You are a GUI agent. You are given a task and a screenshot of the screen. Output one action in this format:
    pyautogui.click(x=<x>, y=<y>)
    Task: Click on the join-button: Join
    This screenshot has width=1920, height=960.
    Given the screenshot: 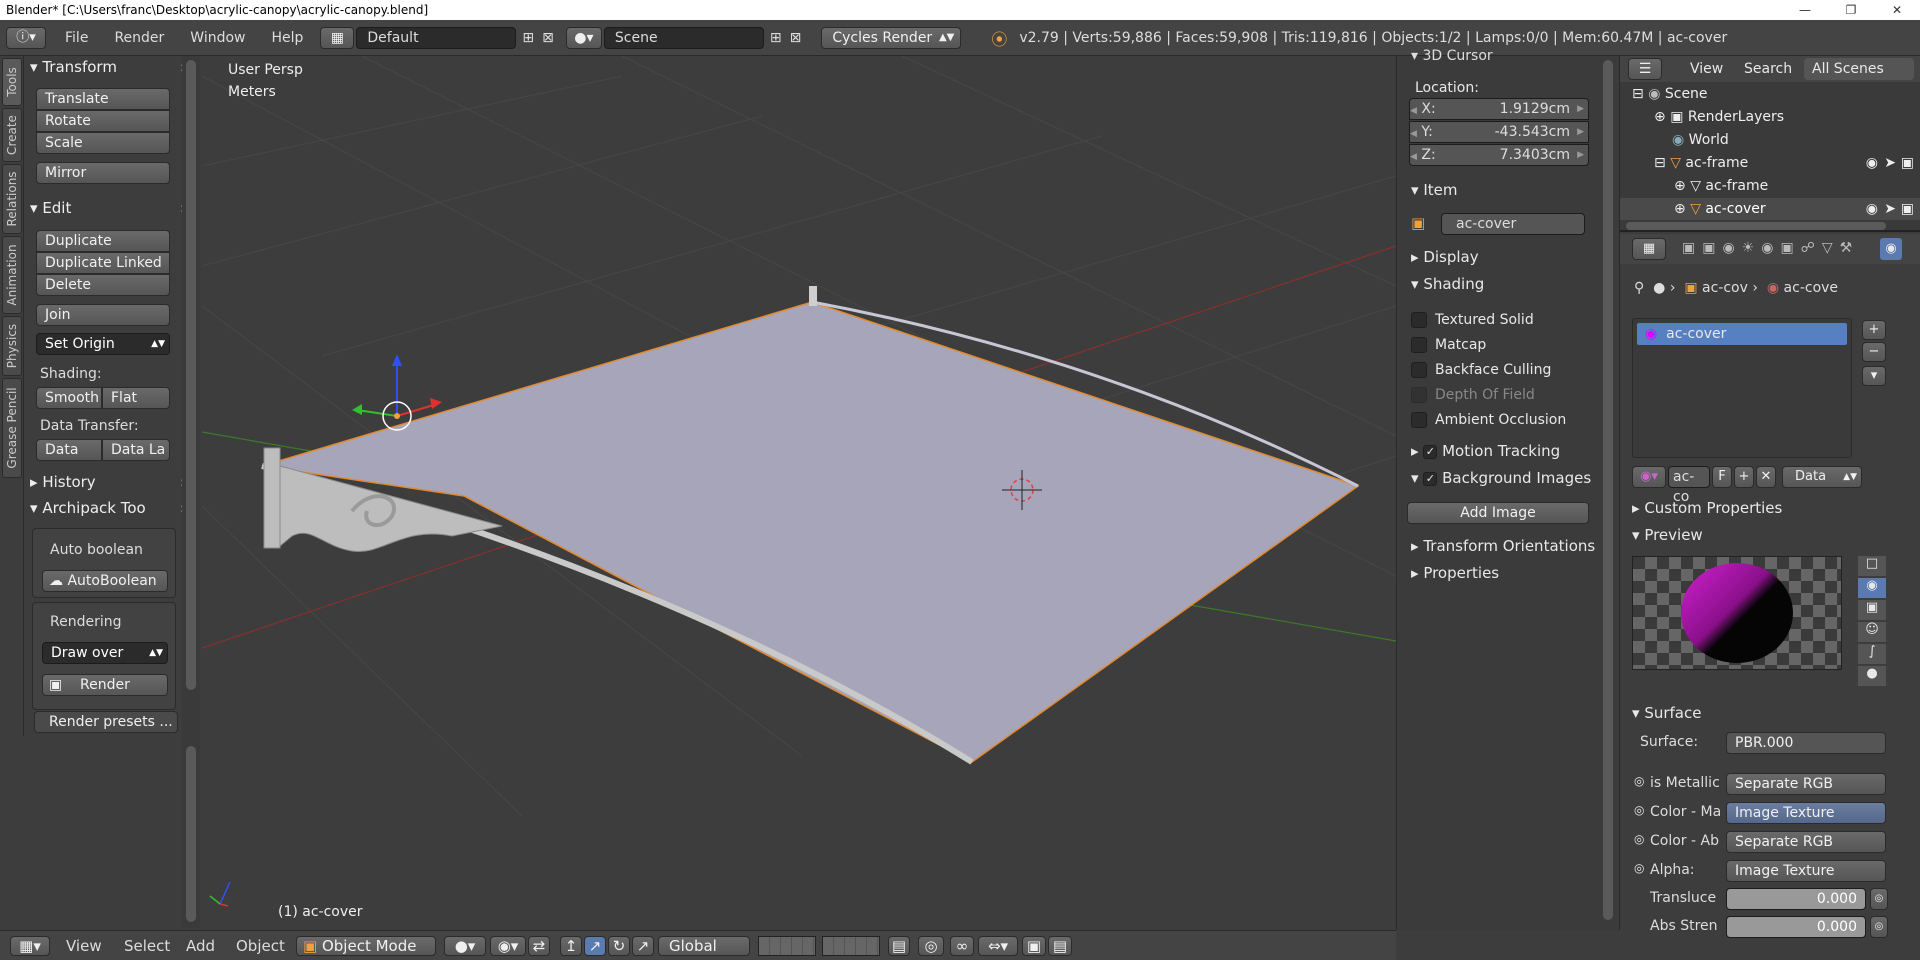 What is the action you would take?
    pyautogui.click(x=103, y=315)
    